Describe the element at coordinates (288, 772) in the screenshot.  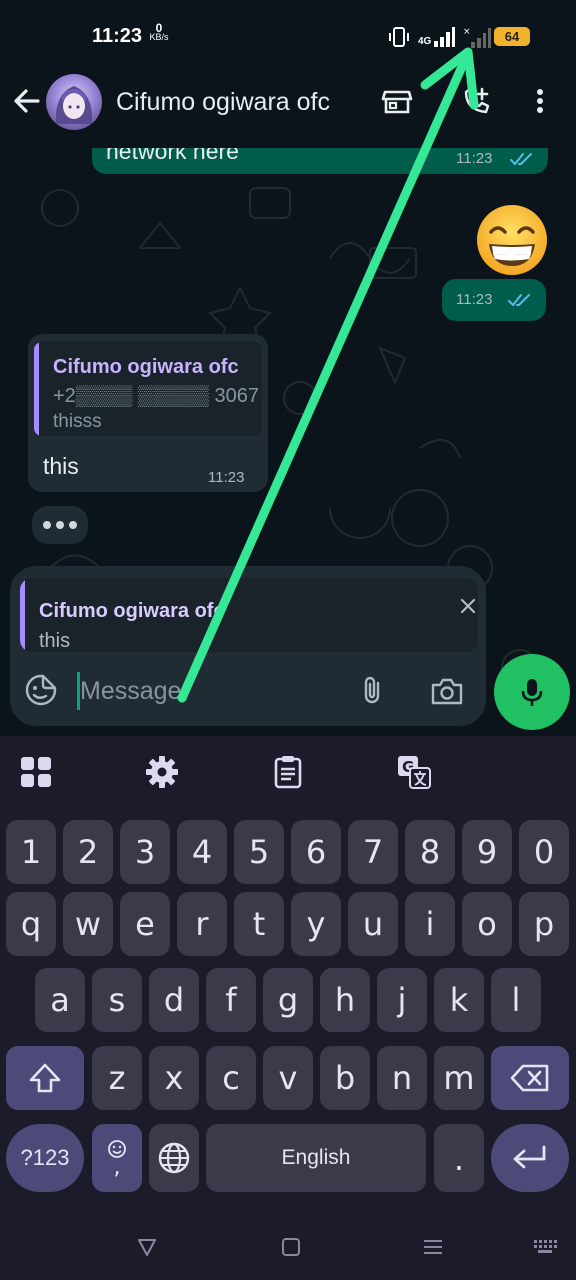
I see `clipboard-icon` at that location.